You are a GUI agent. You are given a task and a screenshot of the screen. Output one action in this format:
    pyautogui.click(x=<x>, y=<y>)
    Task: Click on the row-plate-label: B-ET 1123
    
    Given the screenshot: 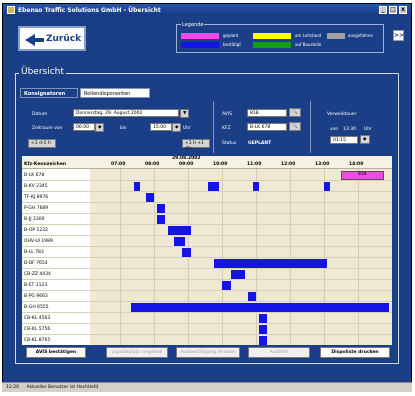 What is the action you would take?
    pyautogui.click(x=35, y=285)
    